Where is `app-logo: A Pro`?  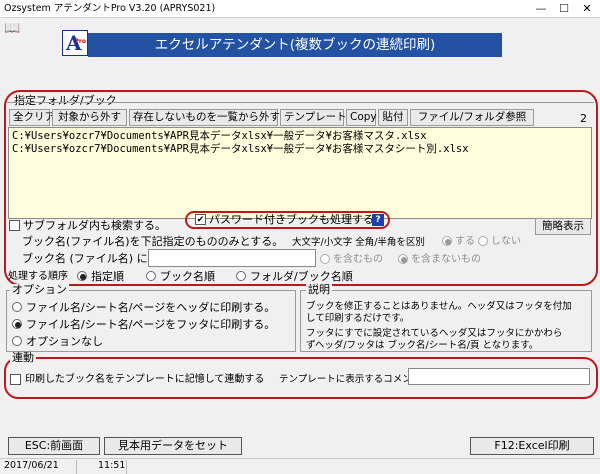 app-logo: A Pro is located at coordinates (75, 43).